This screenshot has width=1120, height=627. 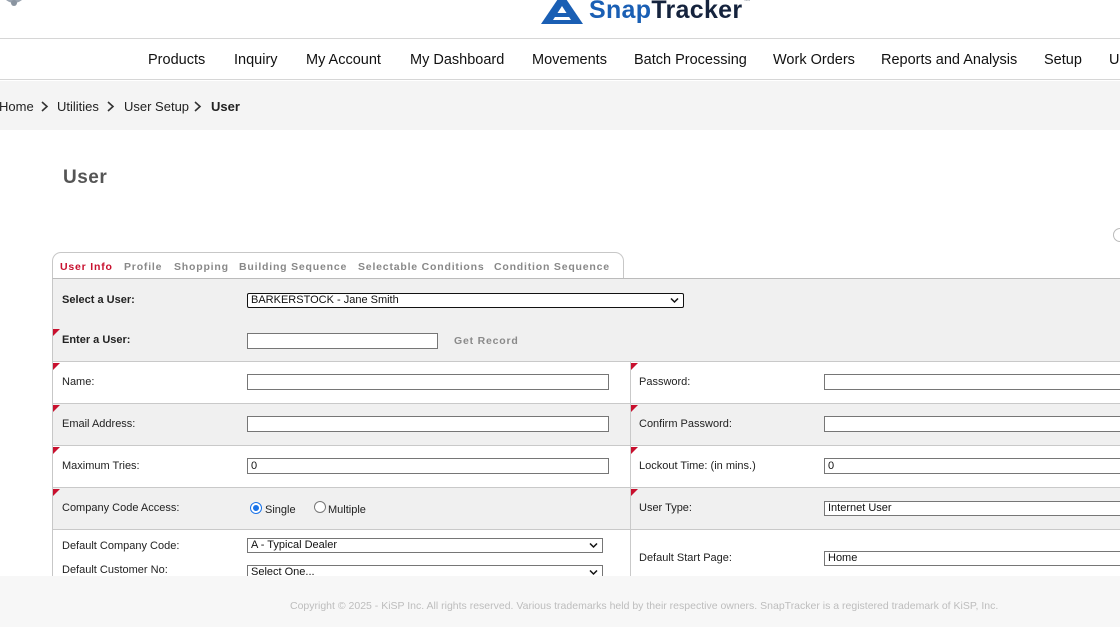 What do you see at coordinates (101, 466) in the screenshot?
I see `max-tries-label: Maximum Tries:` at bounding box center [101, 466].